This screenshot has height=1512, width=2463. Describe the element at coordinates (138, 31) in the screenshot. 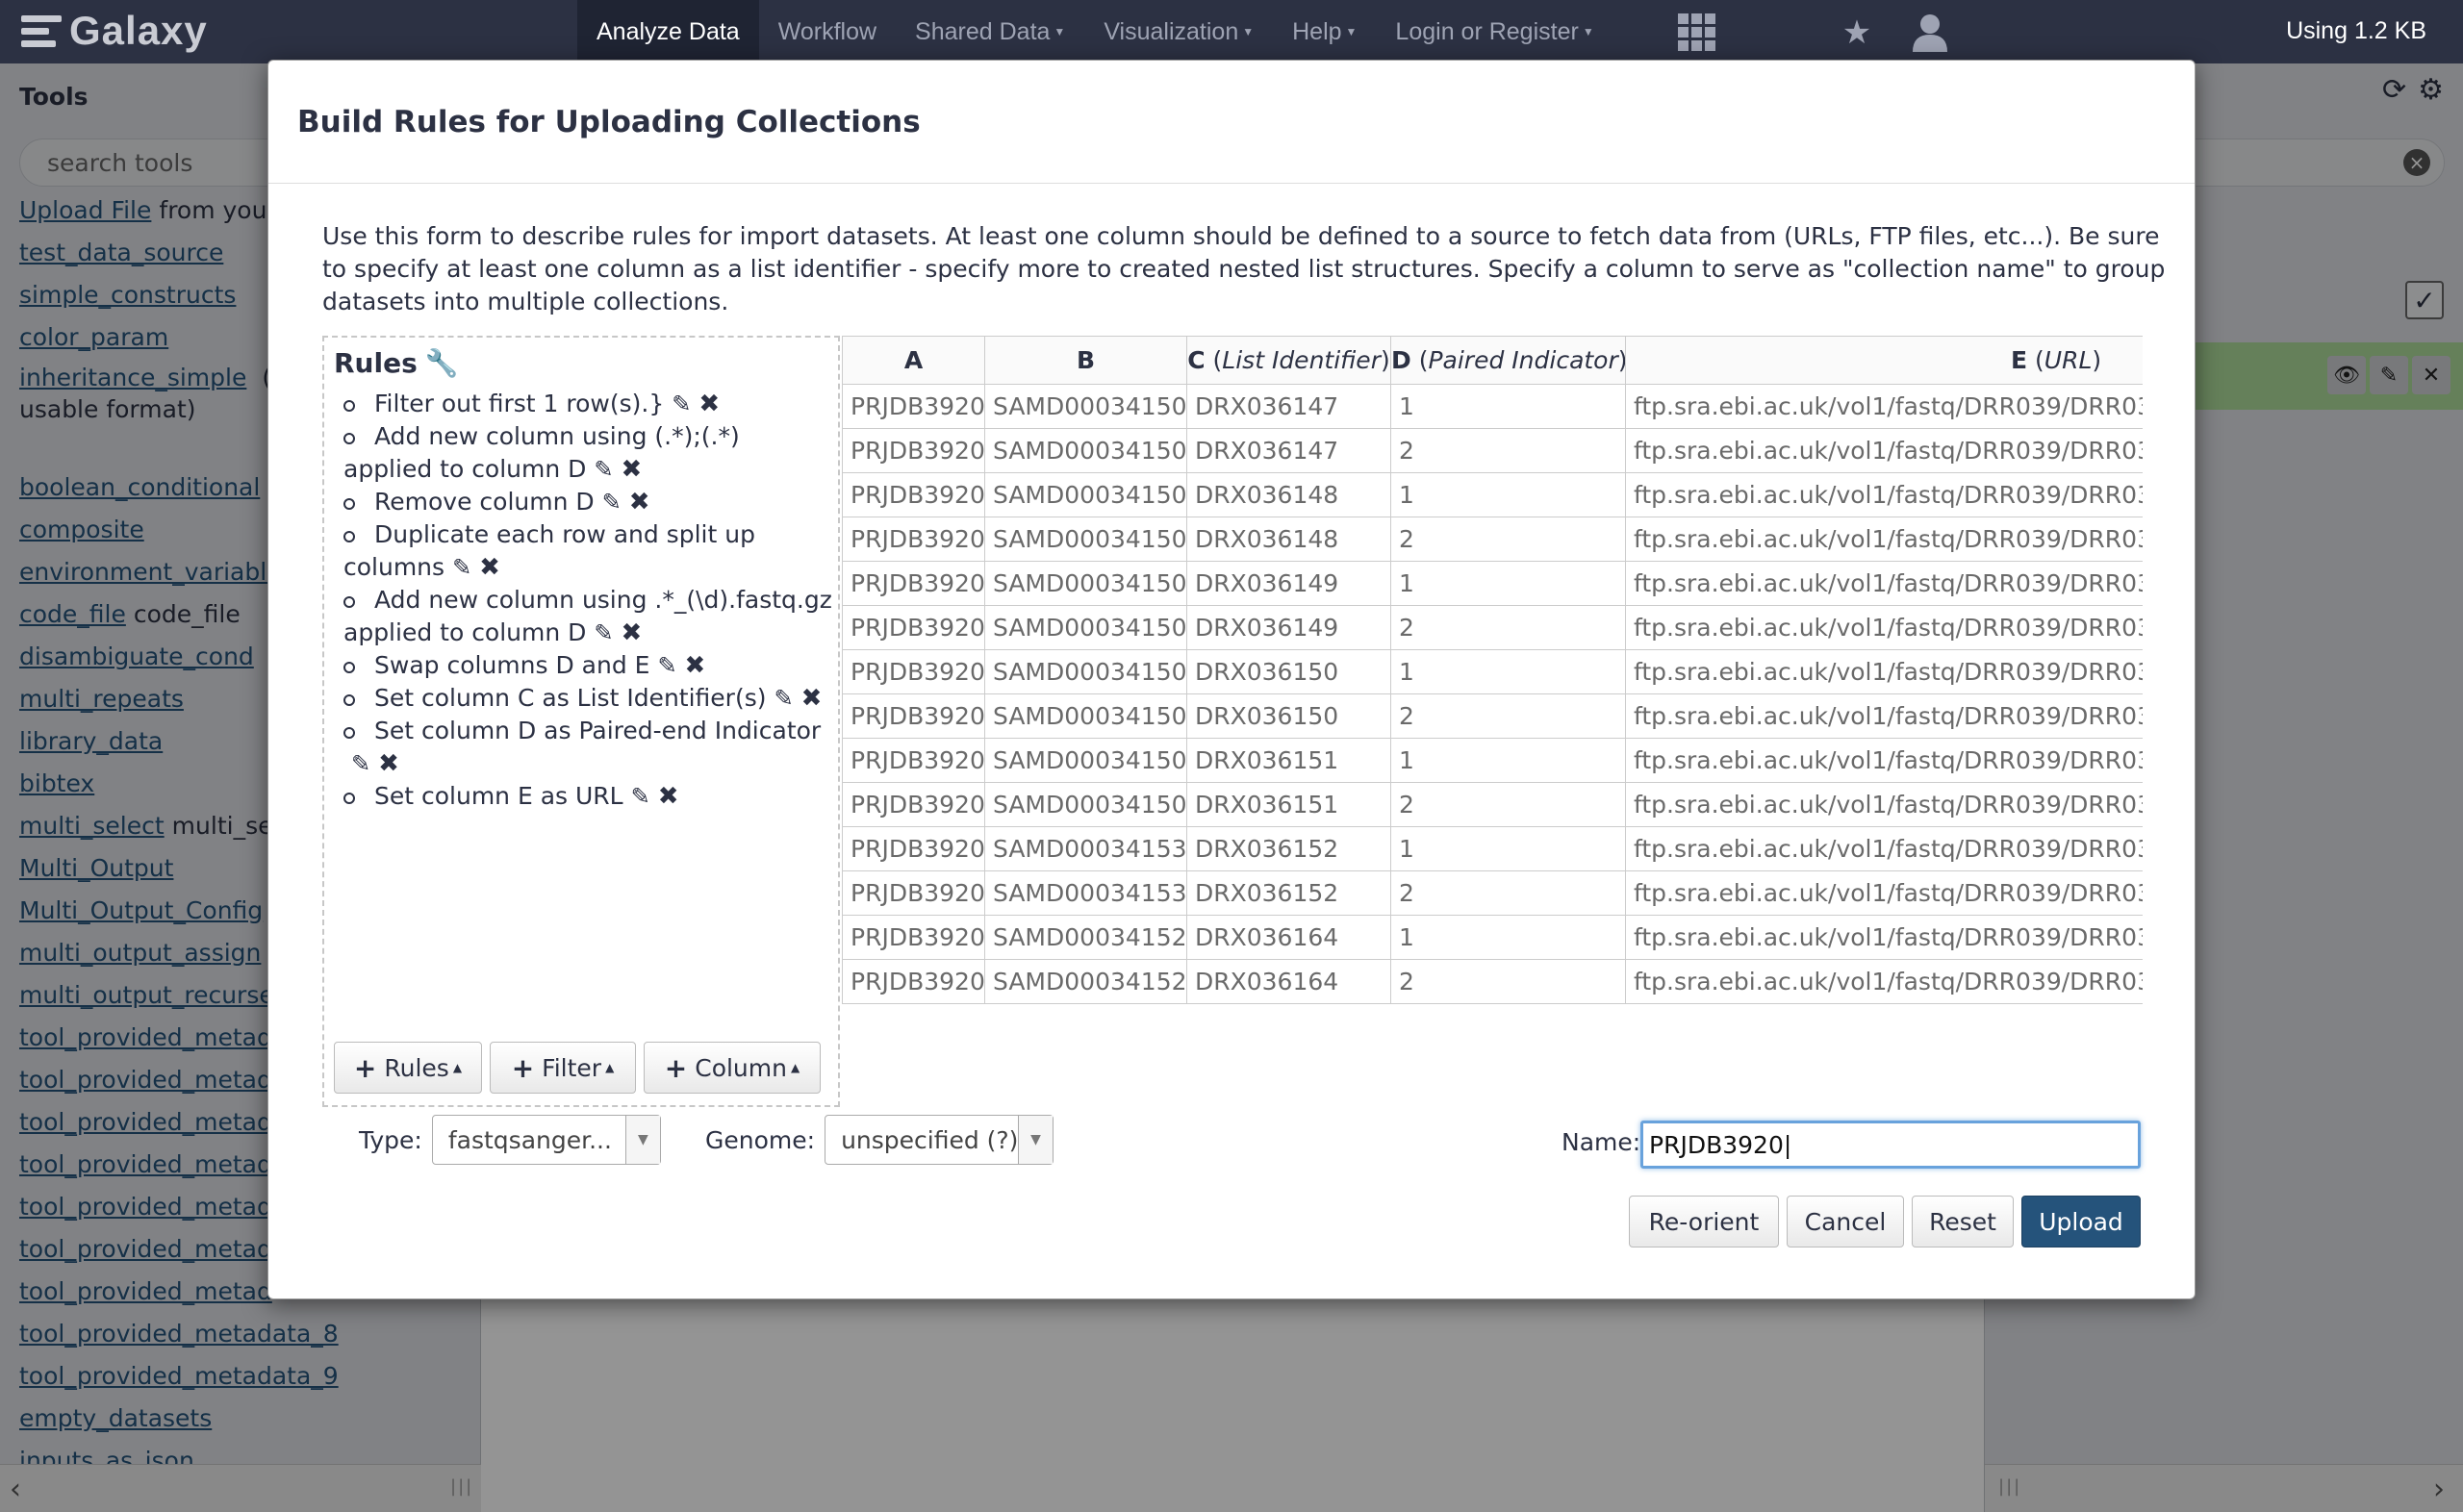

I see `brand-text: Galaxy` at that location.